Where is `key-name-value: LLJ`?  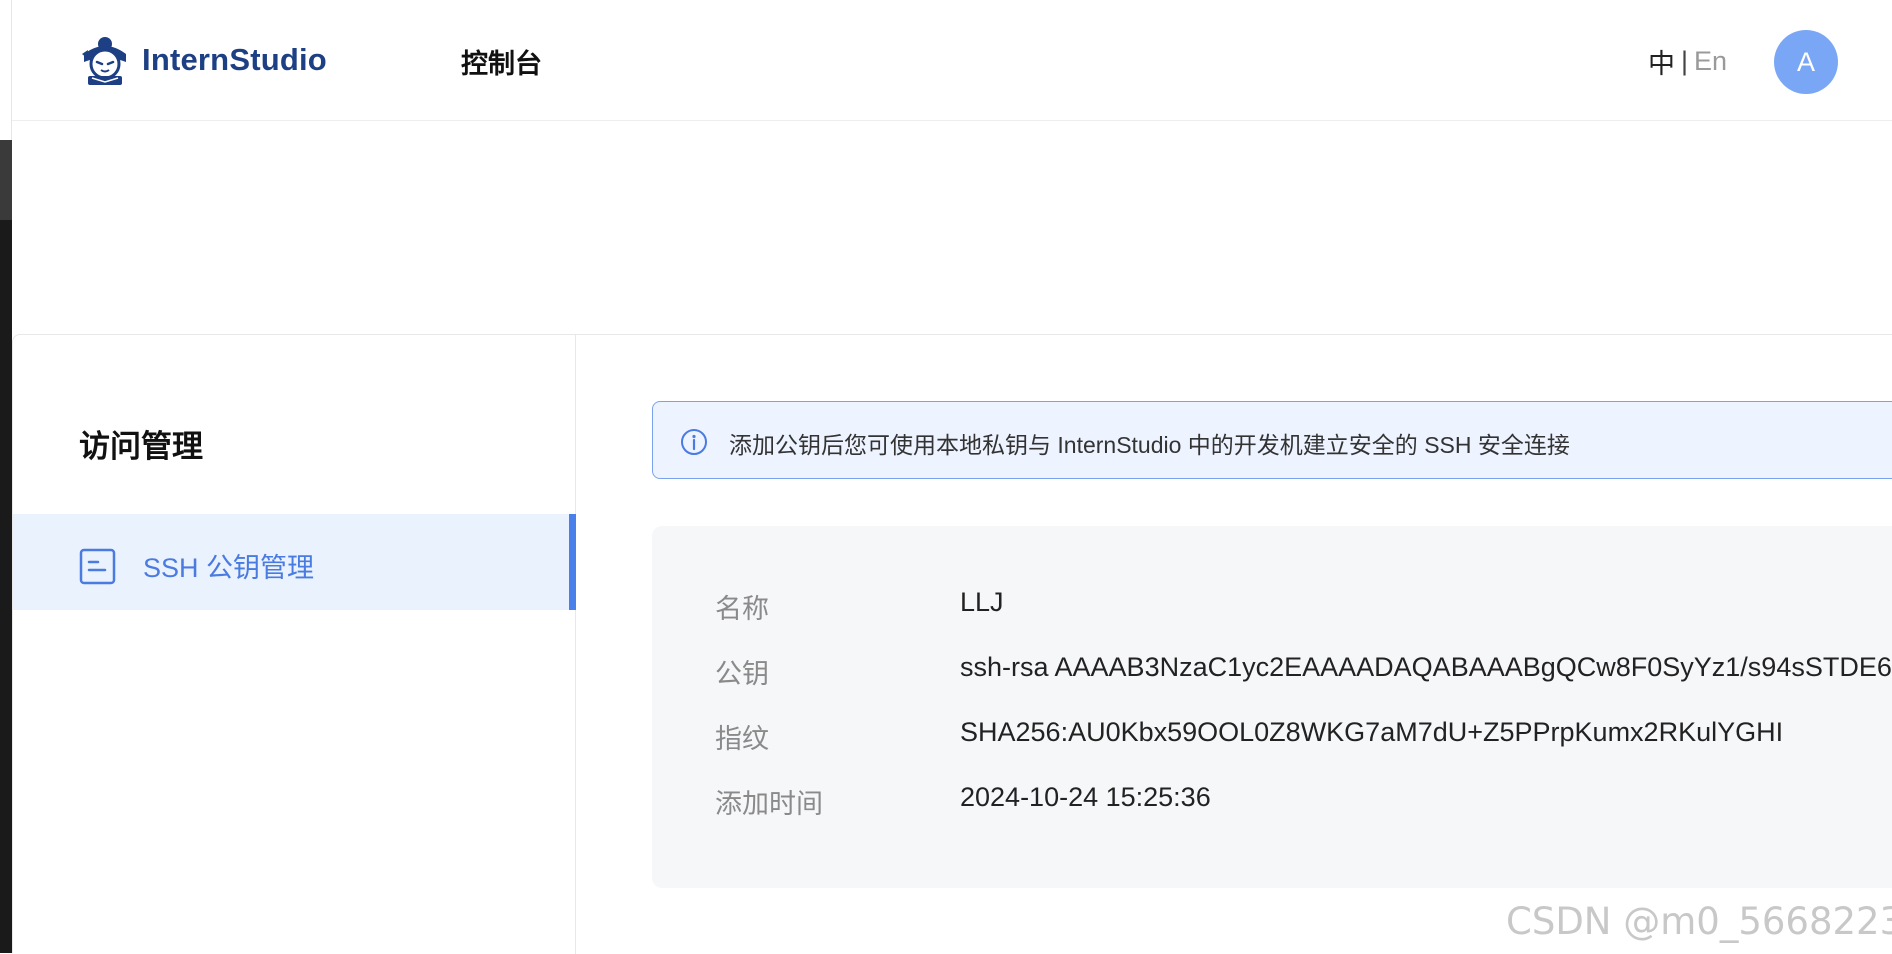 key-name-value: LLJ is located at coordinates (982, 602).